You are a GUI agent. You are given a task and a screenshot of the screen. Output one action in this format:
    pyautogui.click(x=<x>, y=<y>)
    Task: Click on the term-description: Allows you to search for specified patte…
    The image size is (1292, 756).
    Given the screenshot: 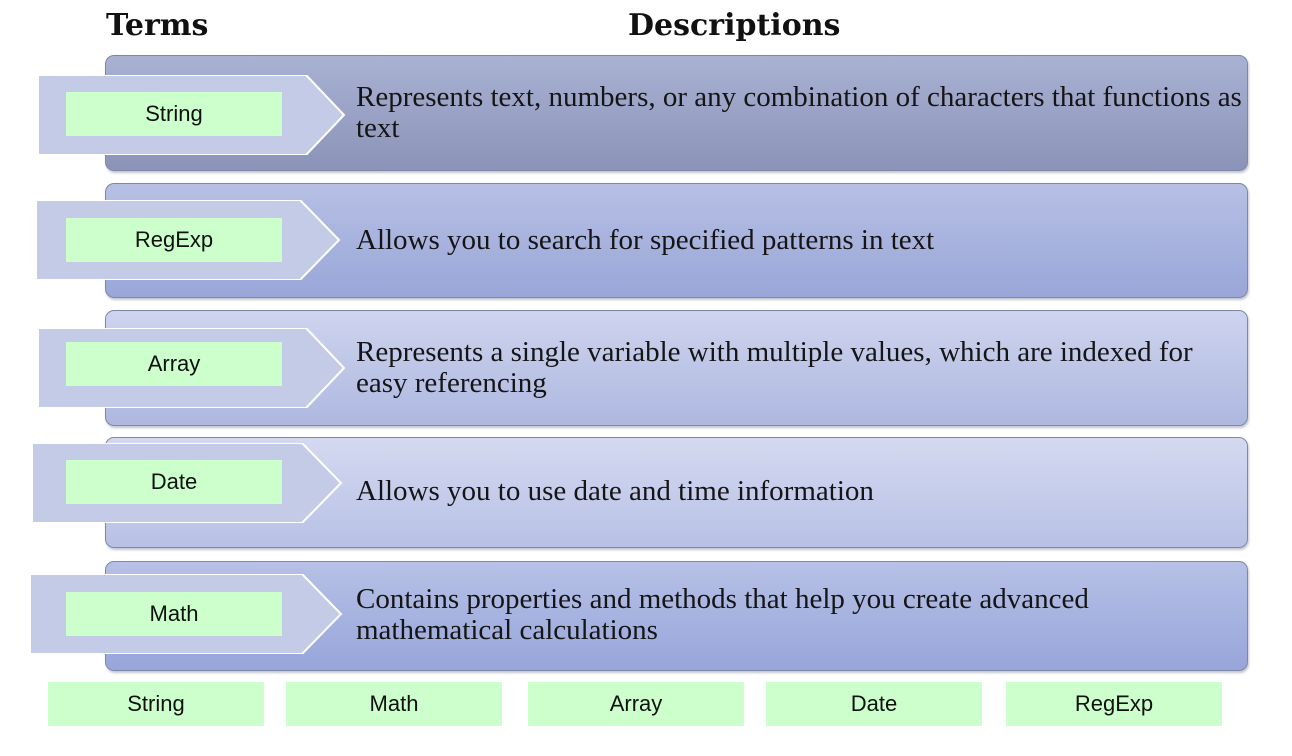 What is the action you would take?
    pyautogui.click(x=645, y=240)
    